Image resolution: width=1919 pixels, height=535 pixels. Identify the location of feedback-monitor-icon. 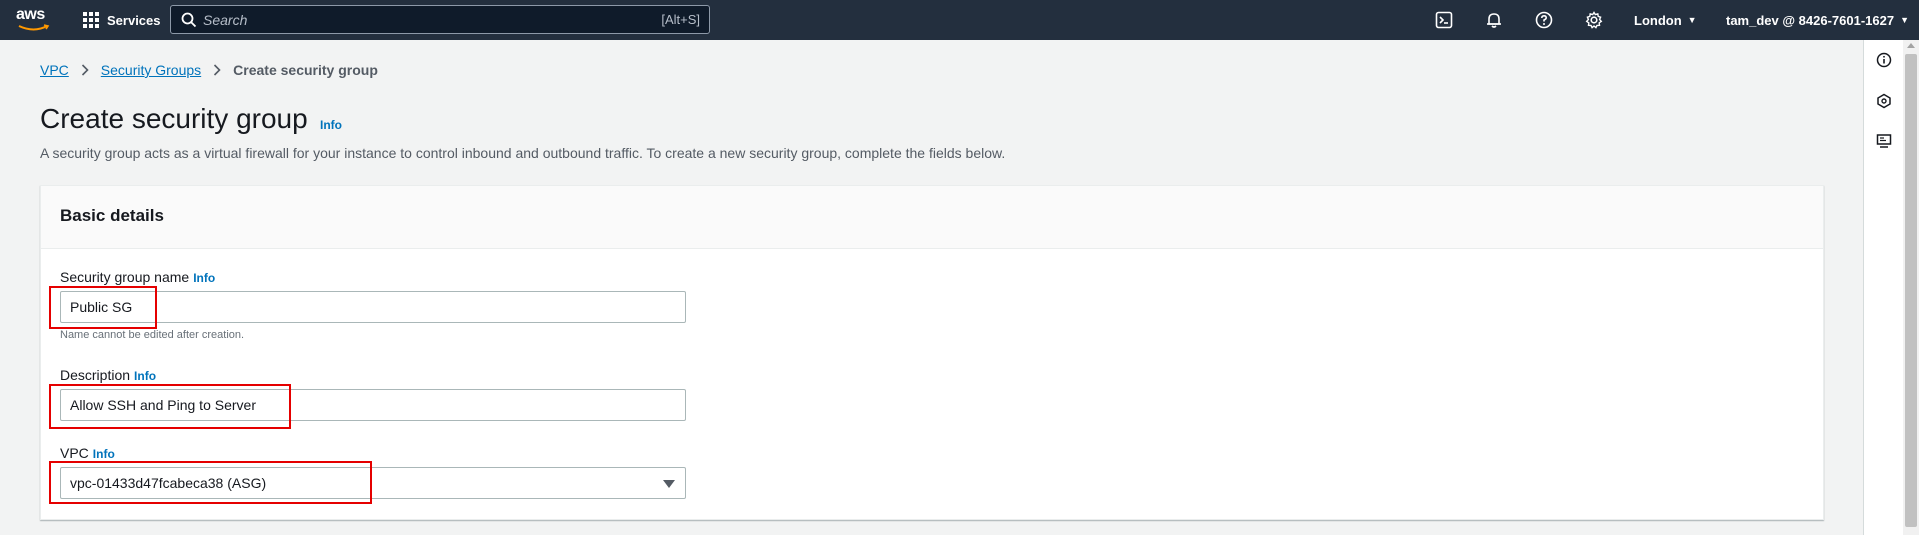
(1884, 141).